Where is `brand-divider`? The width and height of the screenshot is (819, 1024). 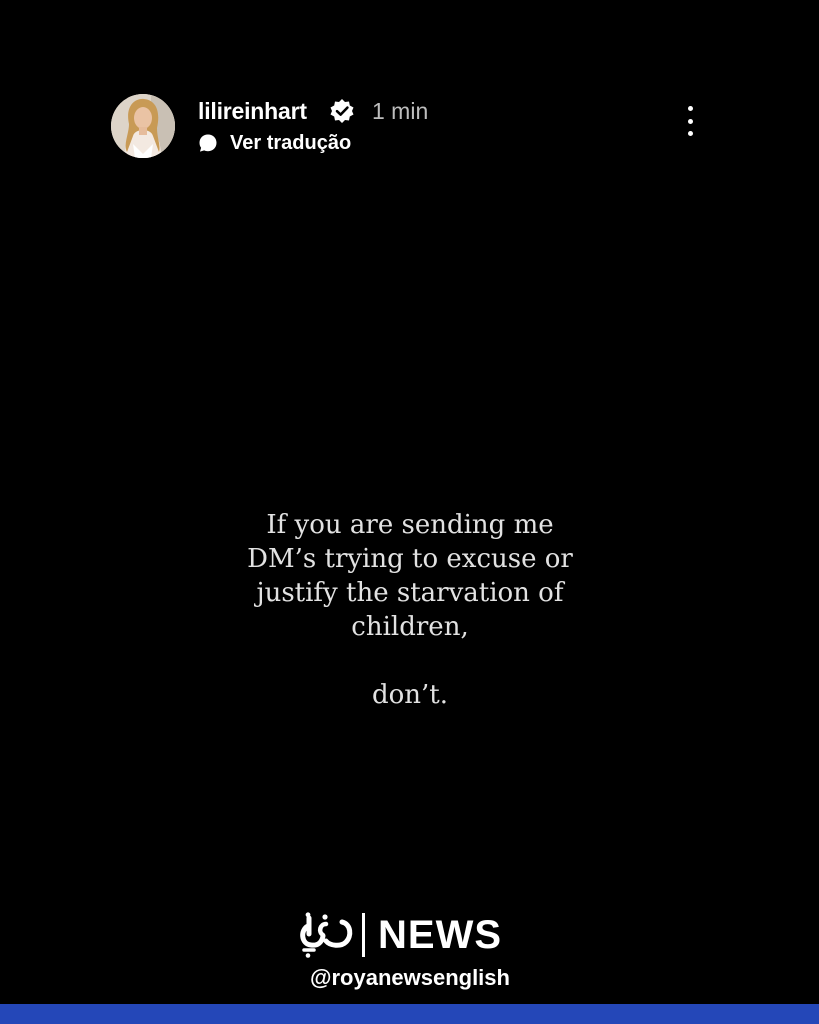 brand-divider is located at coordinates (363, 935).